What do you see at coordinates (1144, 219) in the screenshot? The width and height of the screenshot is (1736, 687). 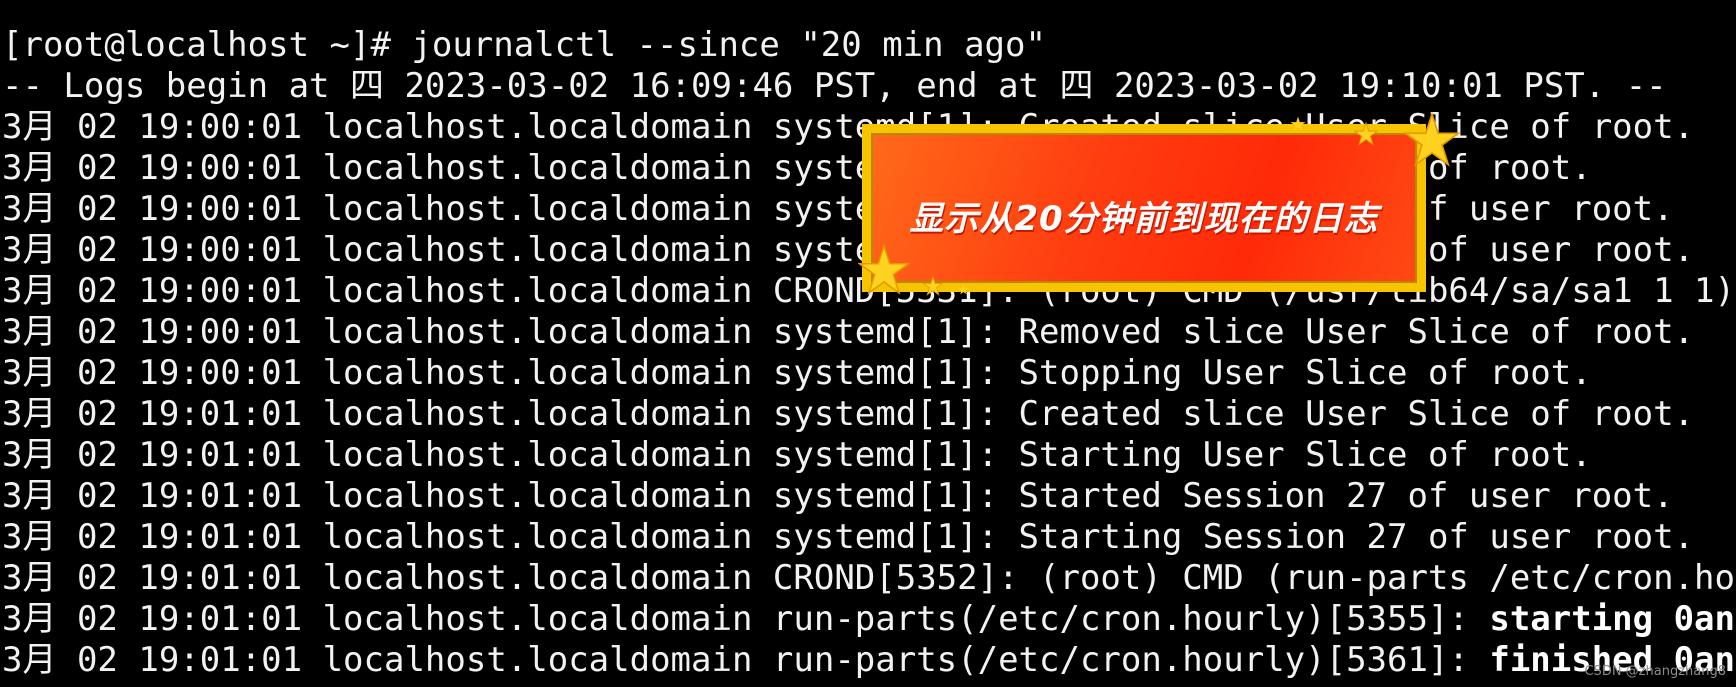 I see `banner-caption: 显示从20分钟前到现在的日志` at bounding box center [1144, 219].